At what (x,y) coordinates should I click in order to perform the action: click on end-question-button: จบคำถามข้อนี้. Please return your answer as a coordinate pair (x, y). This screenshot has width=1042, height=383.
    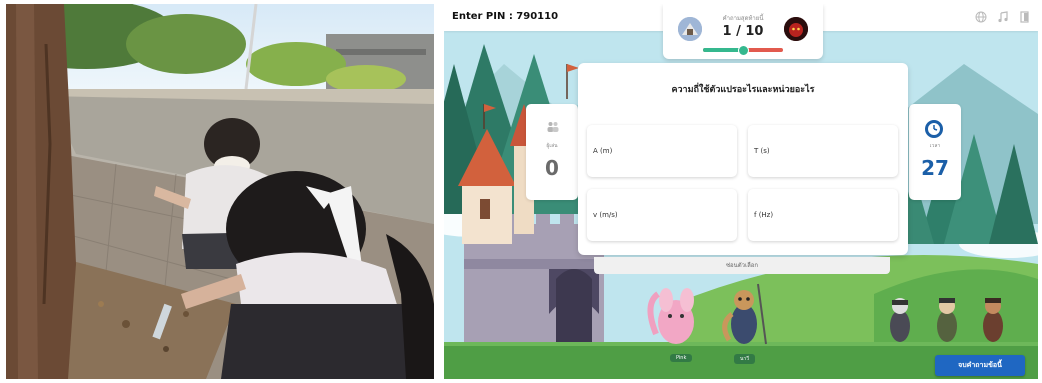
    Looking at the image, I should click on (980, 365).